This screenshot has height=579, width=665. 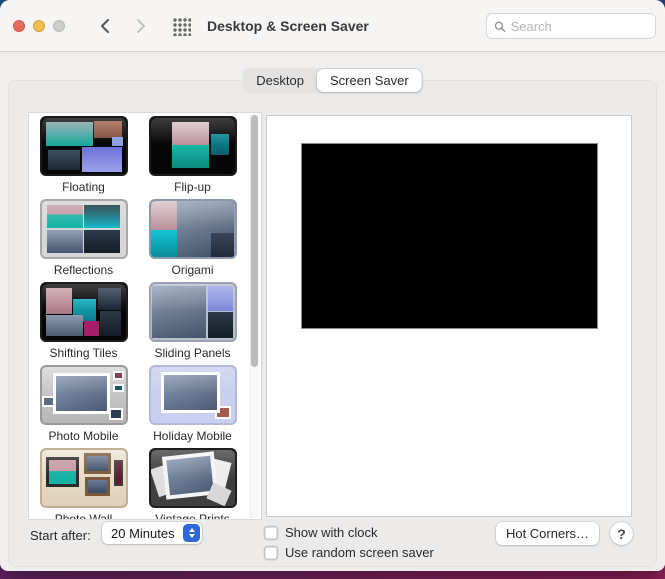 I want to click on scrollbar-thumb, so click(x=254, y=241).